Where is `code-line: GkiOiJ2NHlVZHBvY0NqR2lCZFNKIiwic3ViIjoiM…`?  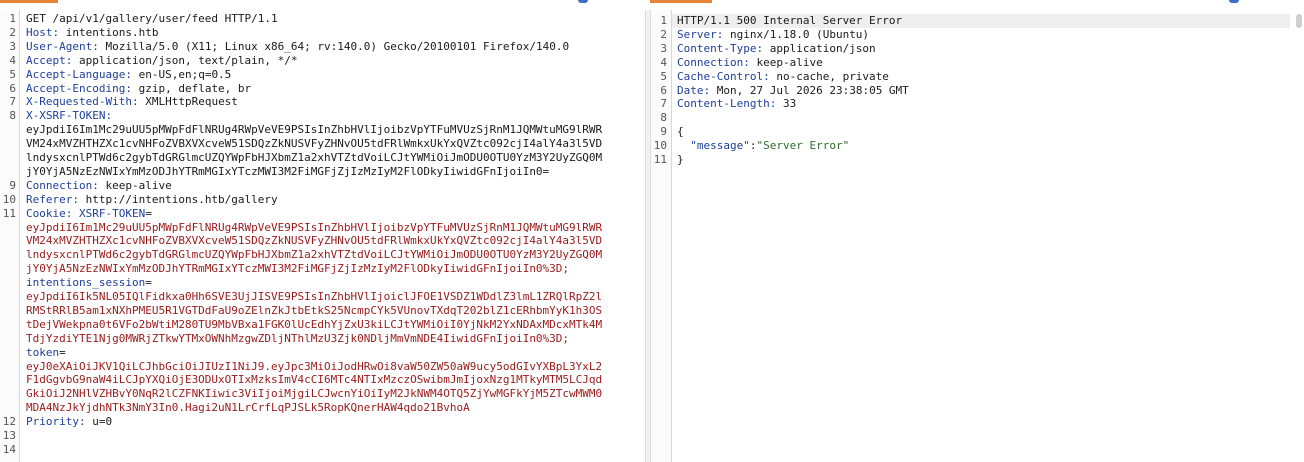 code-line: GkiOiJ2NHlVZHBvY0NqR2lCZFNKIiwic3ViIjoiM… is located at coordinates (314, 394).